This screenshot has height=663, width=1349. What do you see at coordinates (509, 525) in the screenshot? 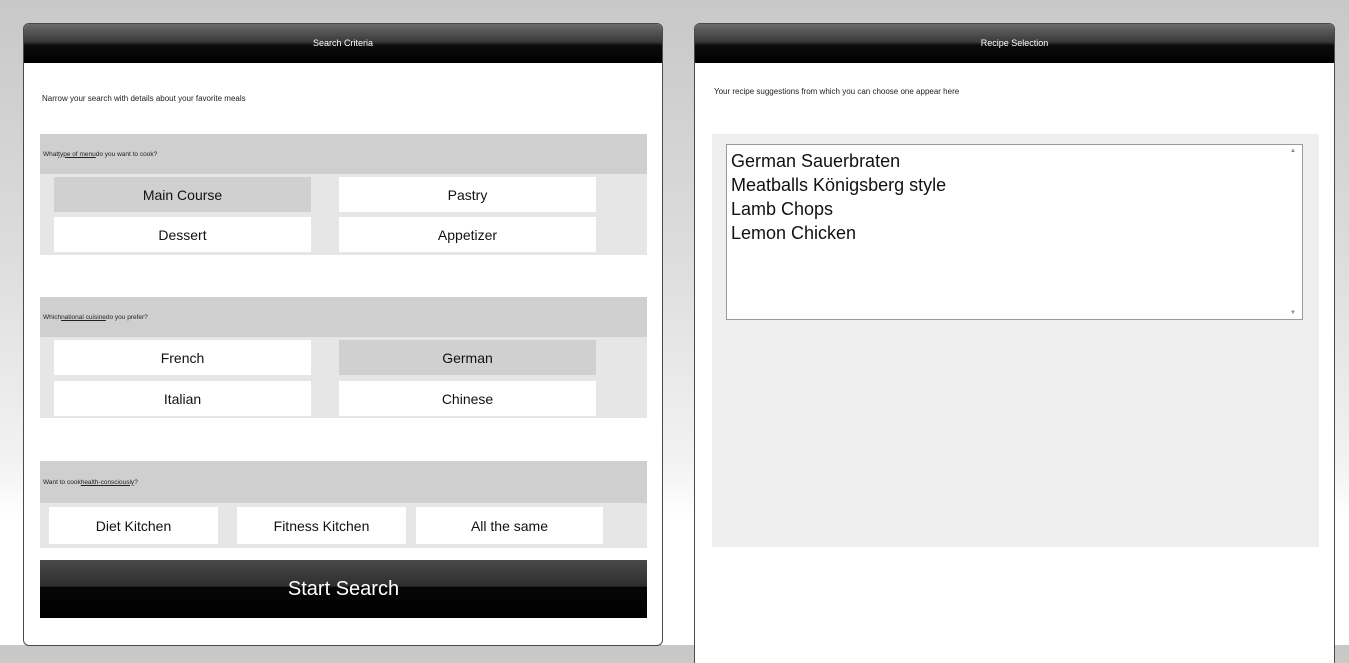
I see `option-all-the-same: All the same` at bounding box center [509, 525].